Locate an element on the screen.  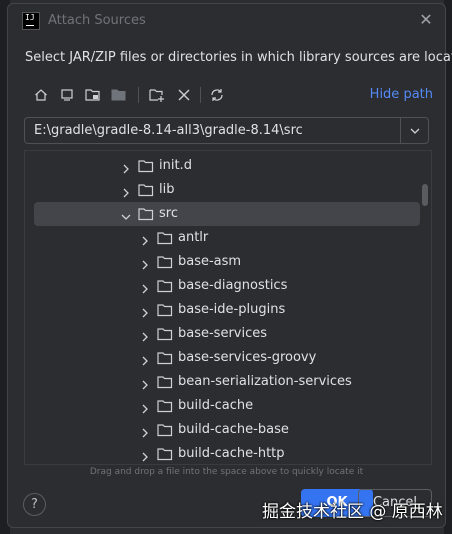
tree-row: base-ide-plugins is located at coordinates (223, 310).